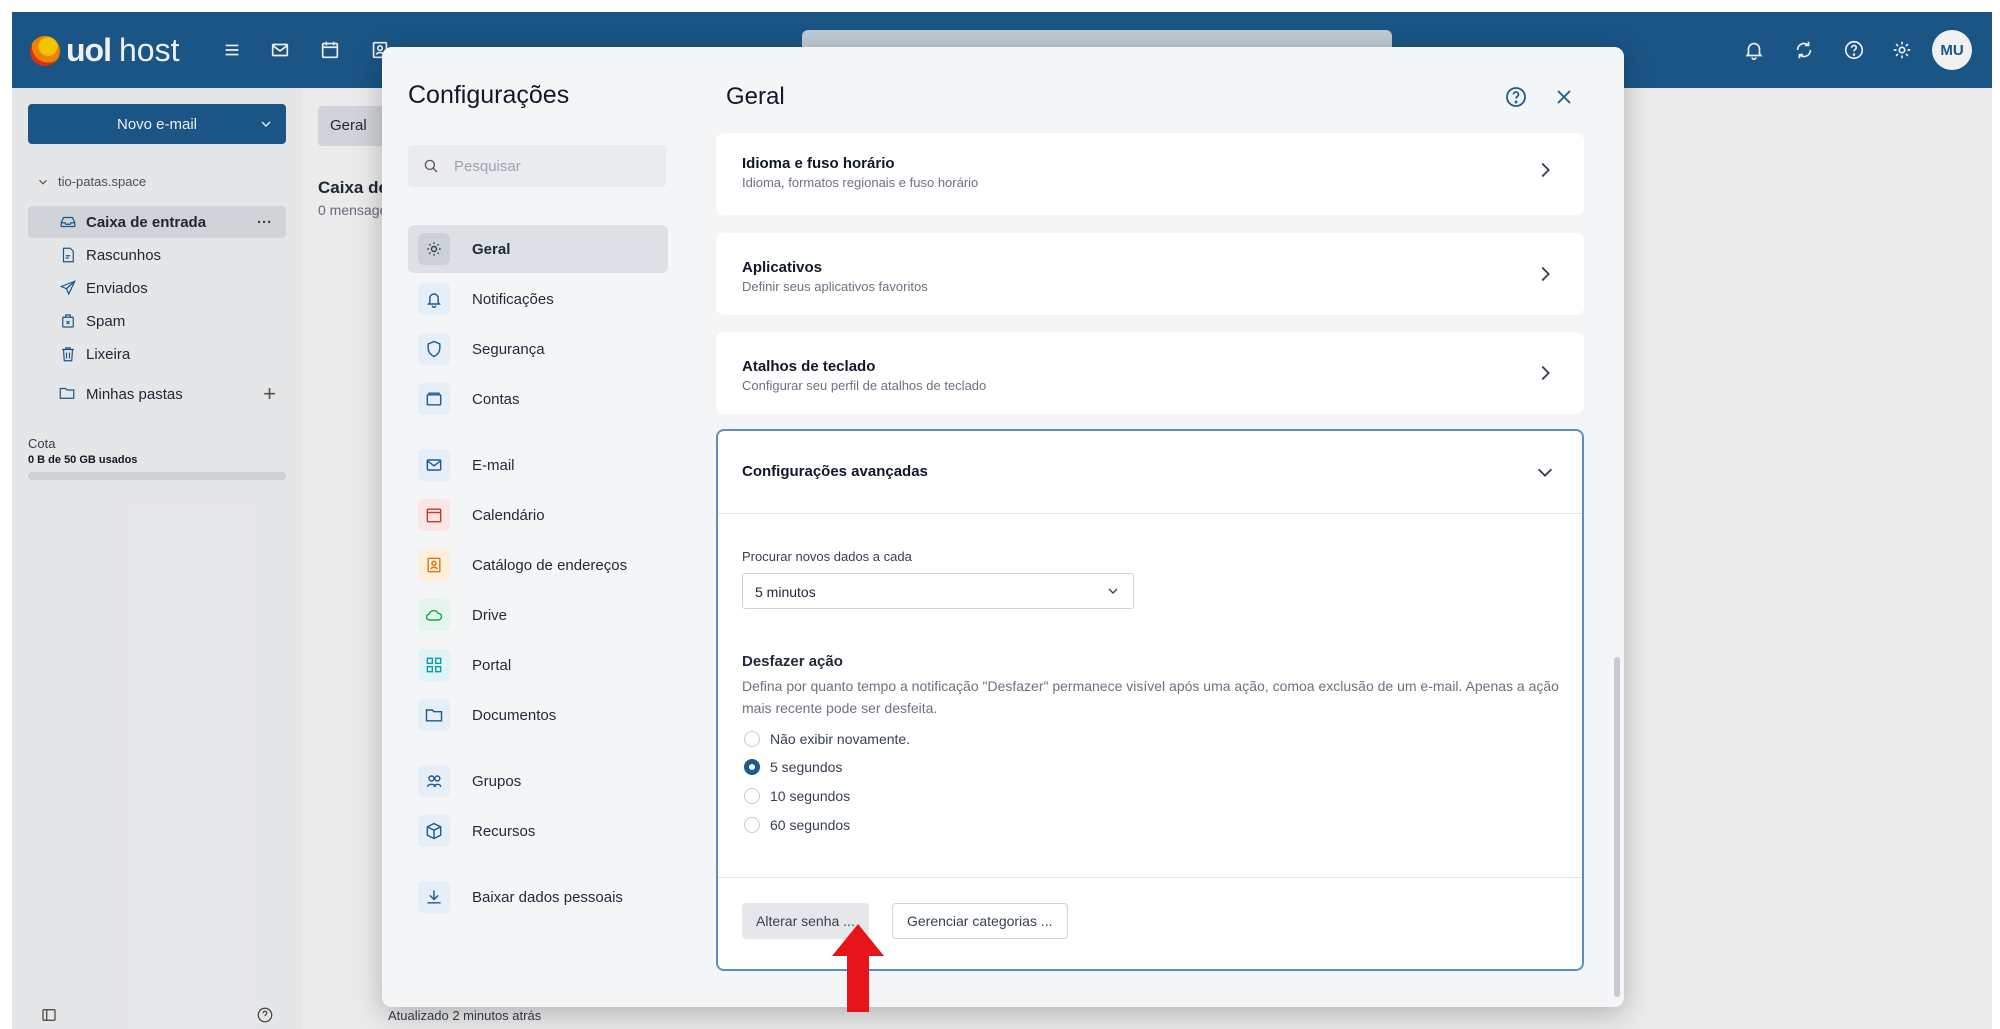  Describe the element at coordinates (434, 299) in the screenshot. I see `bell-icon` at that location.